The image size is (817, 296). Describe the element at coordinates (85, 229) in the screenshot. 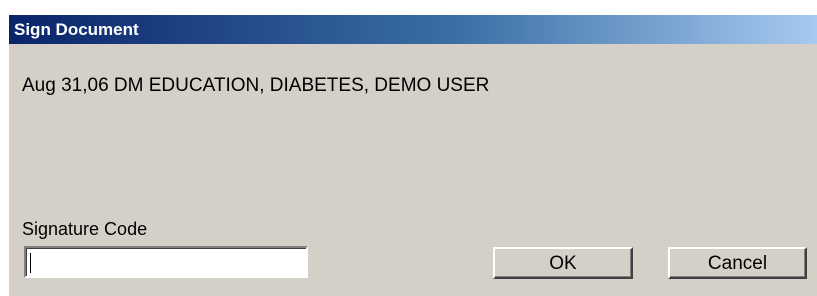

I see `signature-code-label: Signature Code` at that location.